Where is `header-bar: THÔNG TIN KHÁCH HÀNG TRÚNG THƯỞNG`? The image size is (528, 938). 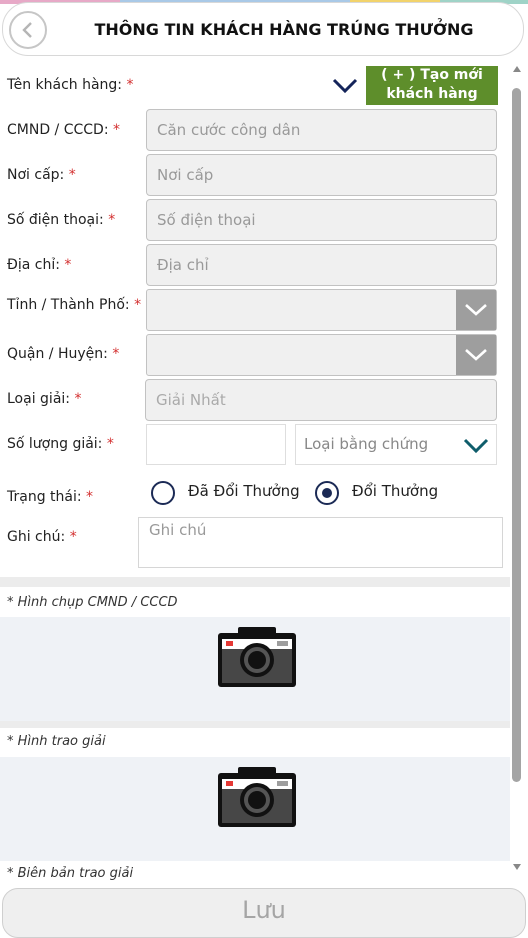
header-bar: THÔNG TIN KHÁCH HÀNG TRÚNG THƯỞNG is located at coordinates (263, 29).